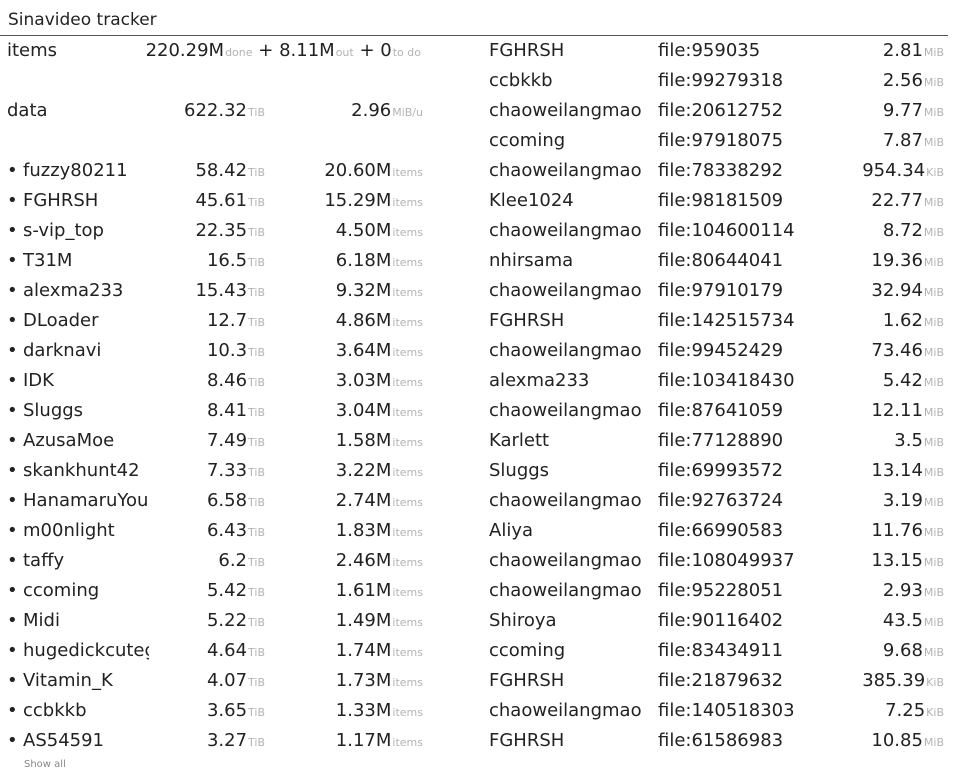 This screenshot has width=957, height=770. I want to click on leaderboard-row: • Sluggs 8.41TiB 3.04Mitems, so click(217, 414).